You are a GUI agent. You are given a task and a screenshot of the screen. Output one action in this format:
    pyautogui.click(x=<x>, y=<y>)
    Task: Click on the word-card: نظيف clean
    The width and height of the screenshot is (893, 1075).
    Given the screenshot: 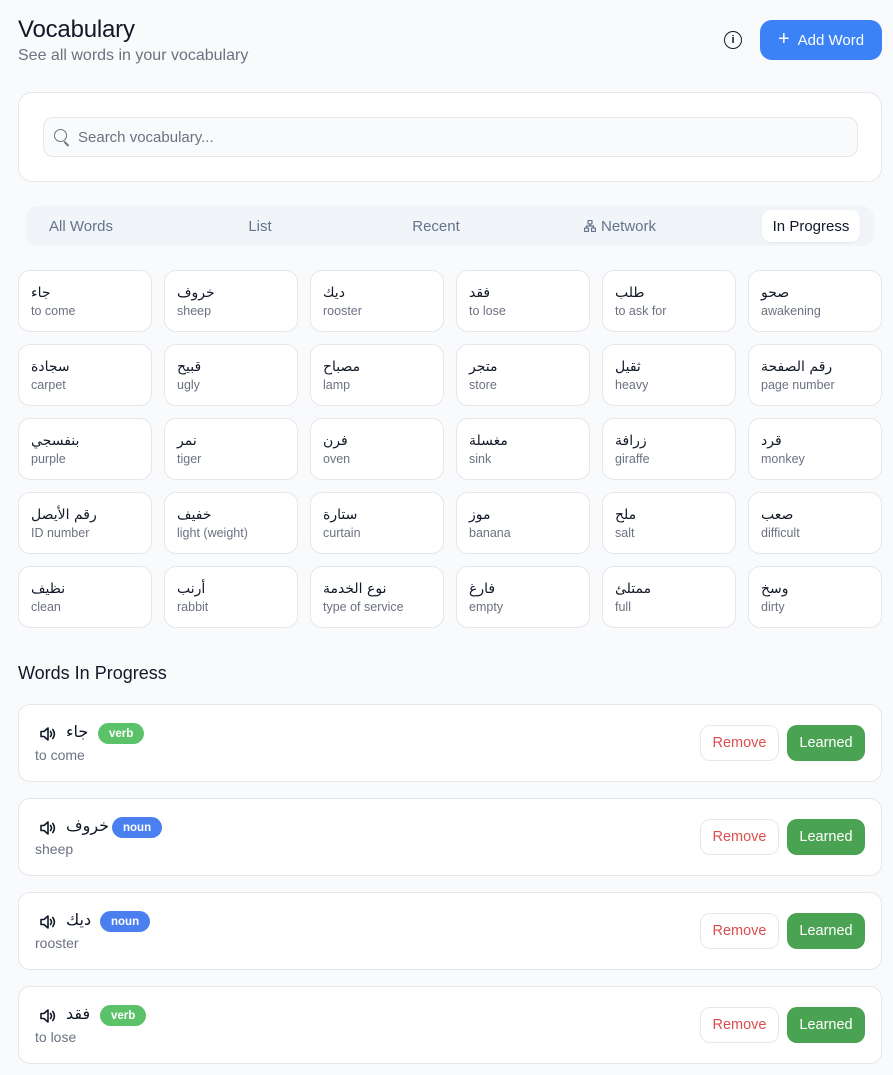 What is the action you would take?
    pyautogui.click(x=85, y=597)
    